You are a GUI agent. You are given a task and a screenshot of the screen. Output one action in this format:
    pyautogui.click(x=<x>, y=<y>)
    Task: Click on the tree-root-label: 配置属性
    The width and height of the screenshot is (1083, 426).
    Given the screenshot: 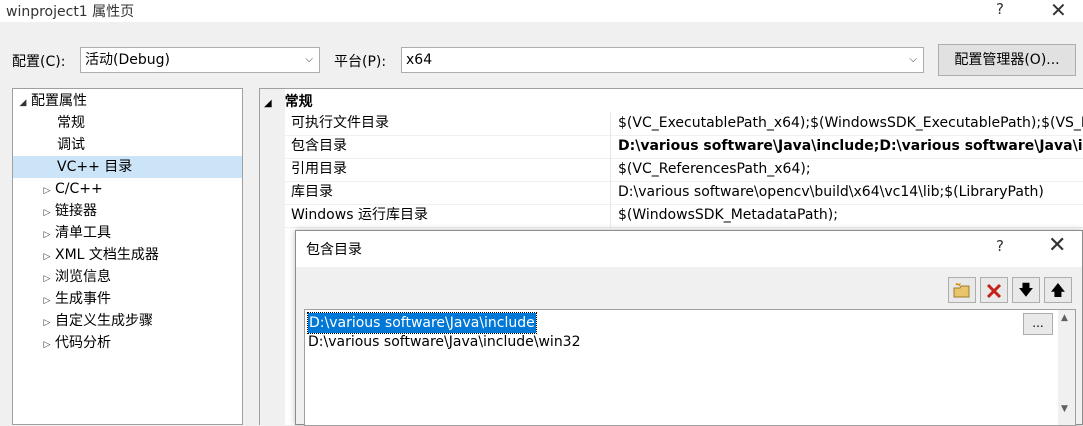 What is the action you would take?
    pyautogui.click(x=59, y=101)
    